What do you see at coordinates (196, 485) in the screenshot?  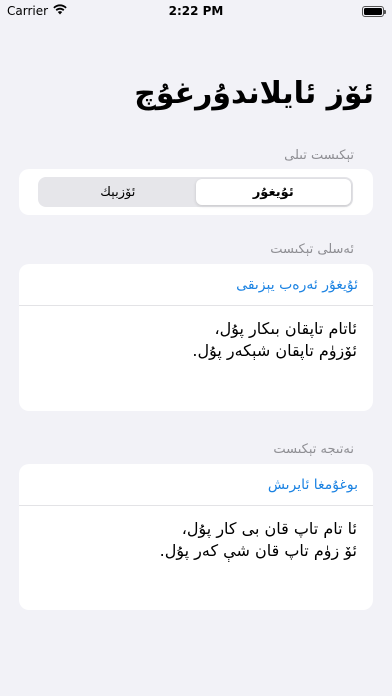 I see `syllabify-link: بوغۇمغا ئايرىش` at bounding box center [196, 485].